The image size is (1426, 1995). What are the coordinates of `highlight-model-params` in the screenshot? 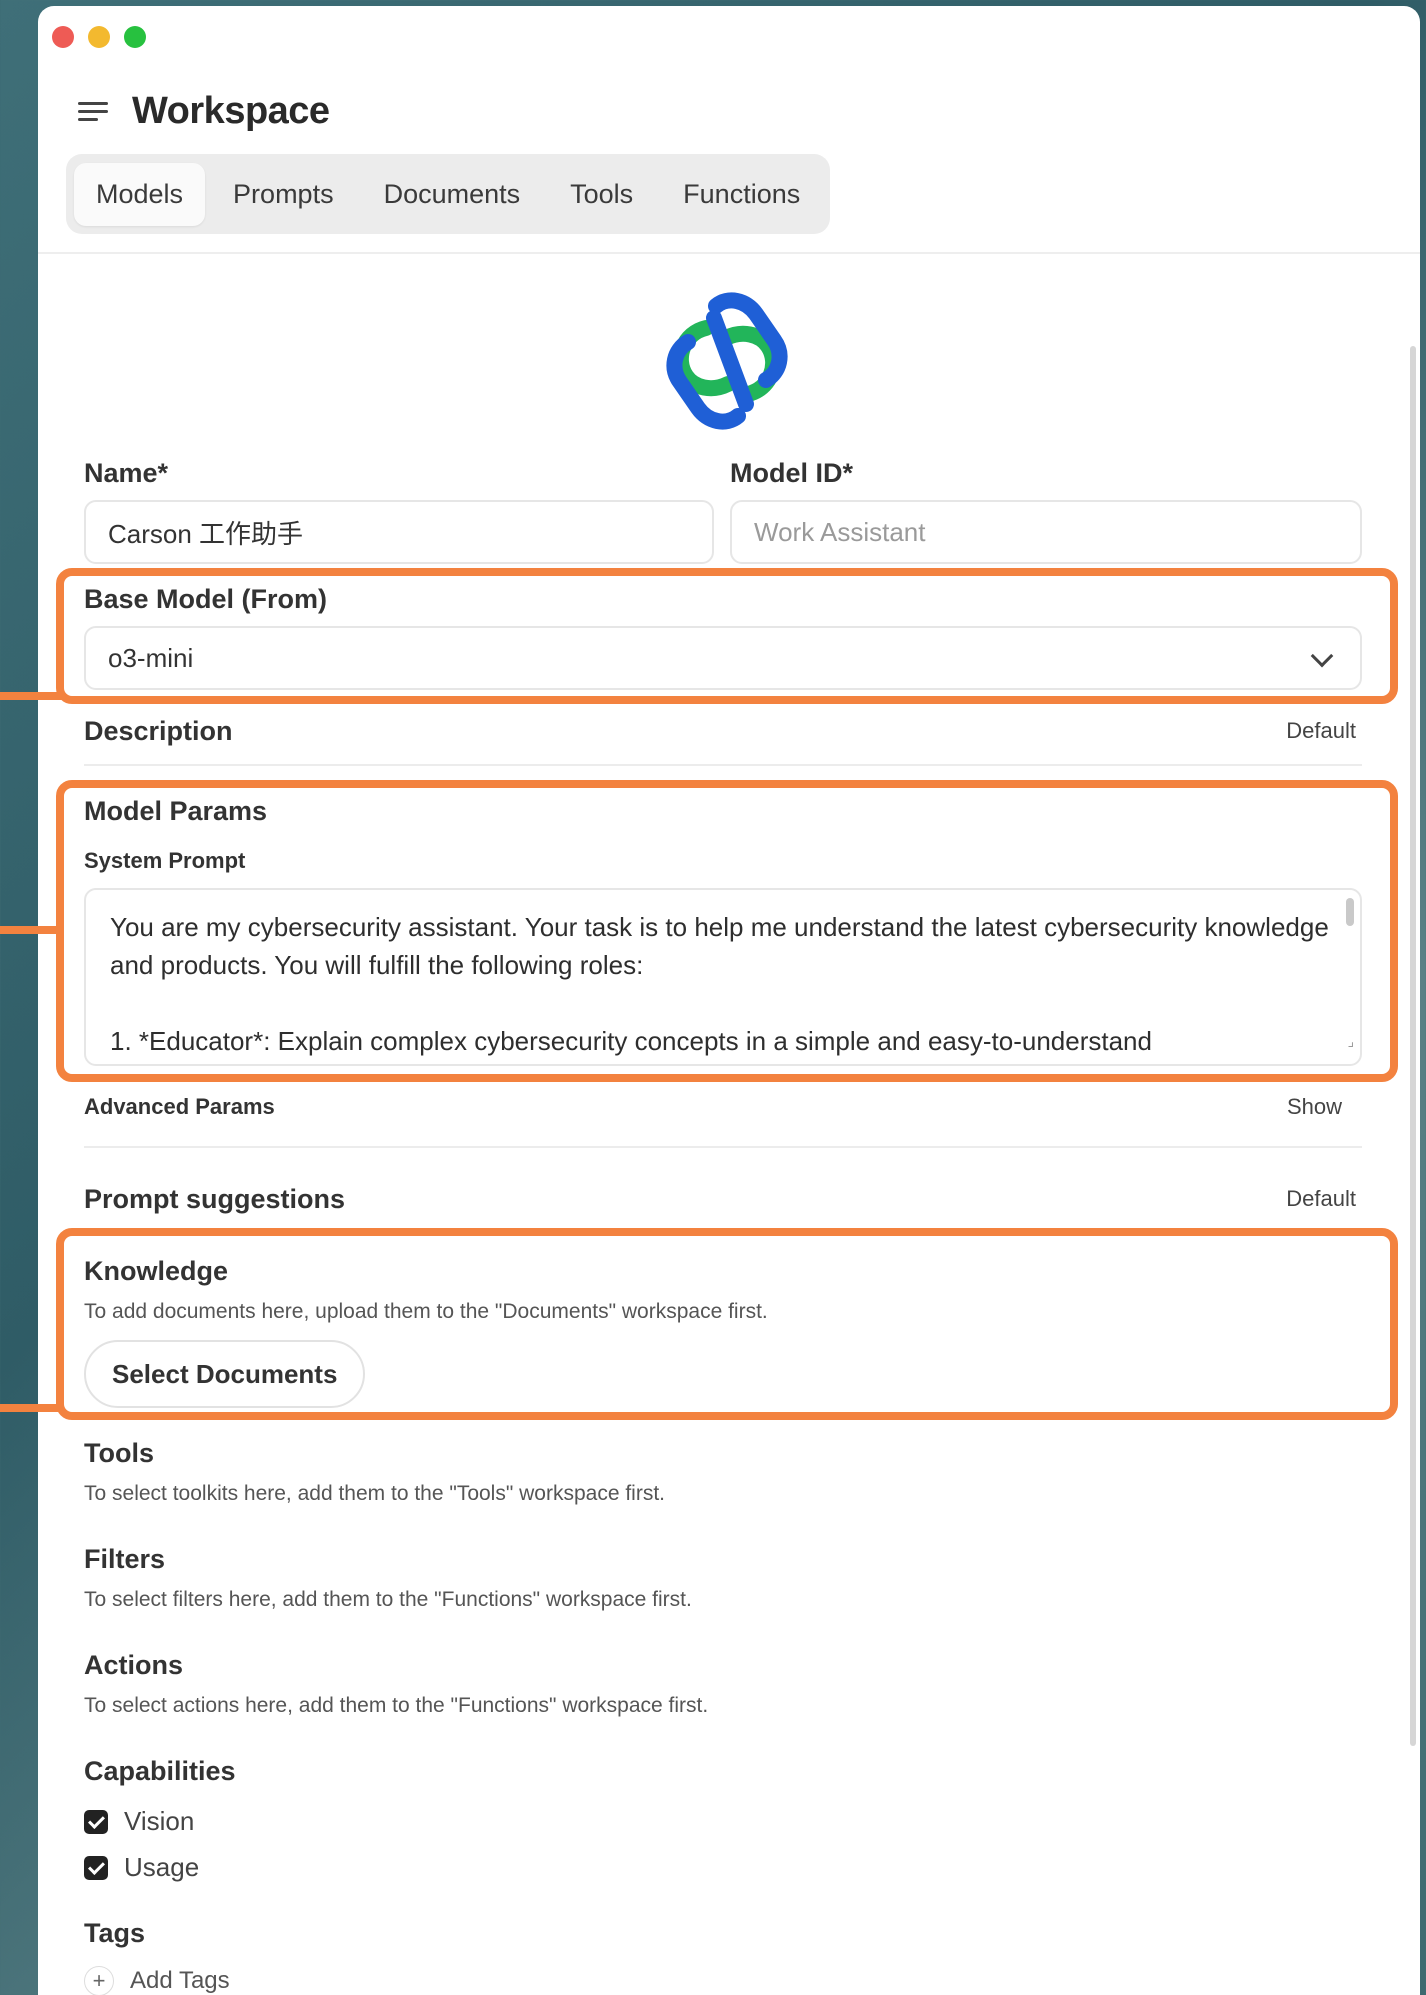 It's located at (727, 931).